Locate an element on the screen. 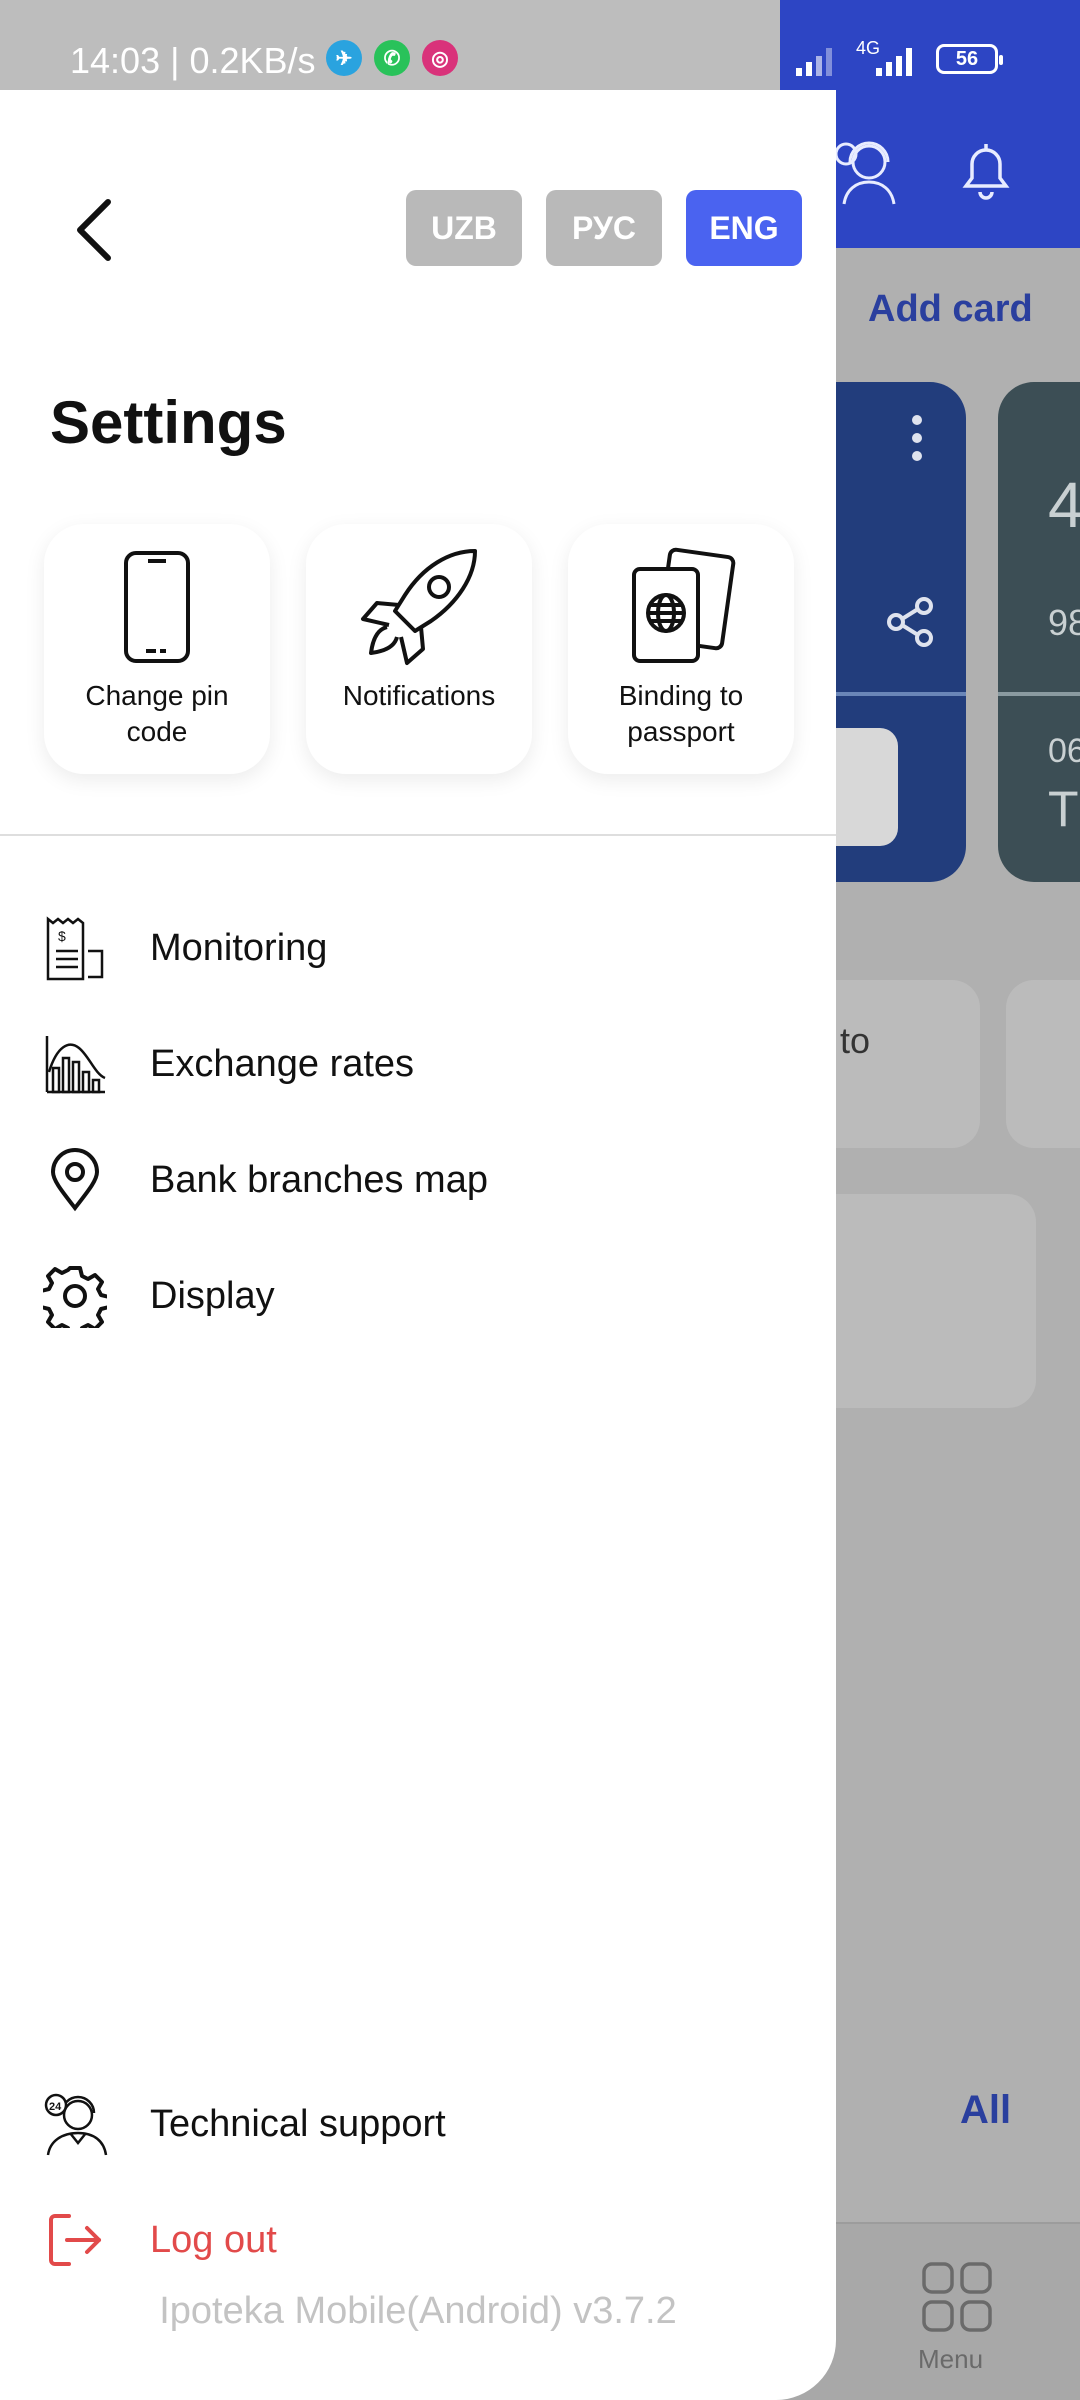 This screenshot has width=1080, height=2400. back-button is located at coordinates (94, 230).